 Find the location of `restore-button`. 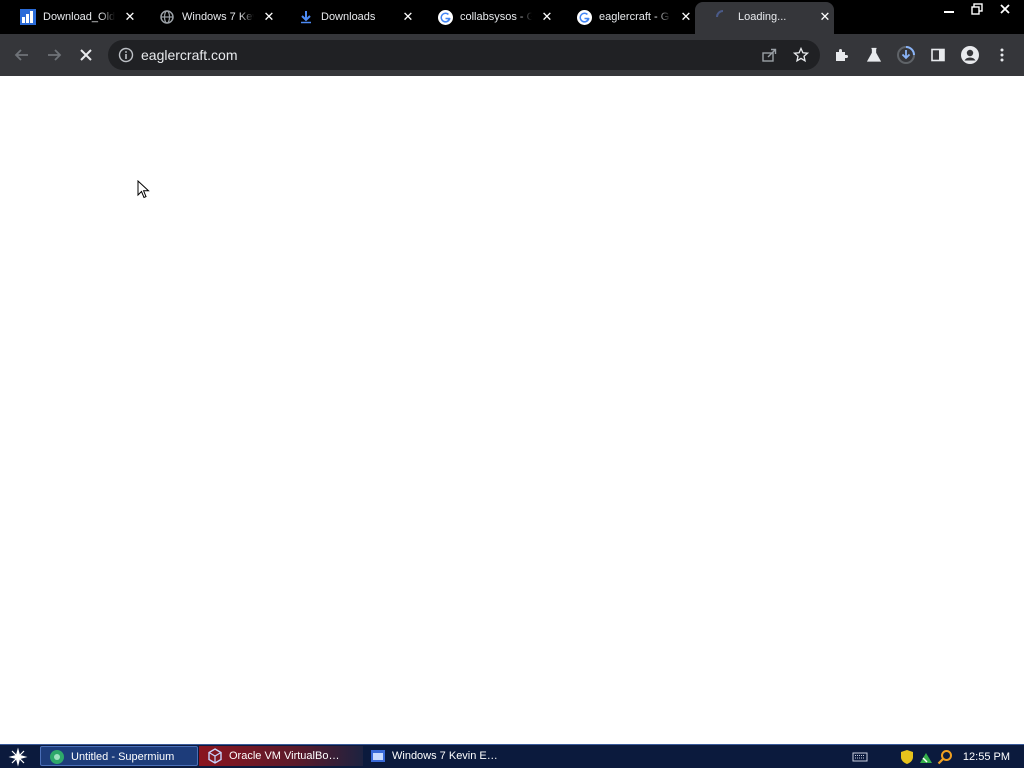

restore-button is located at coordinates (977, 9).